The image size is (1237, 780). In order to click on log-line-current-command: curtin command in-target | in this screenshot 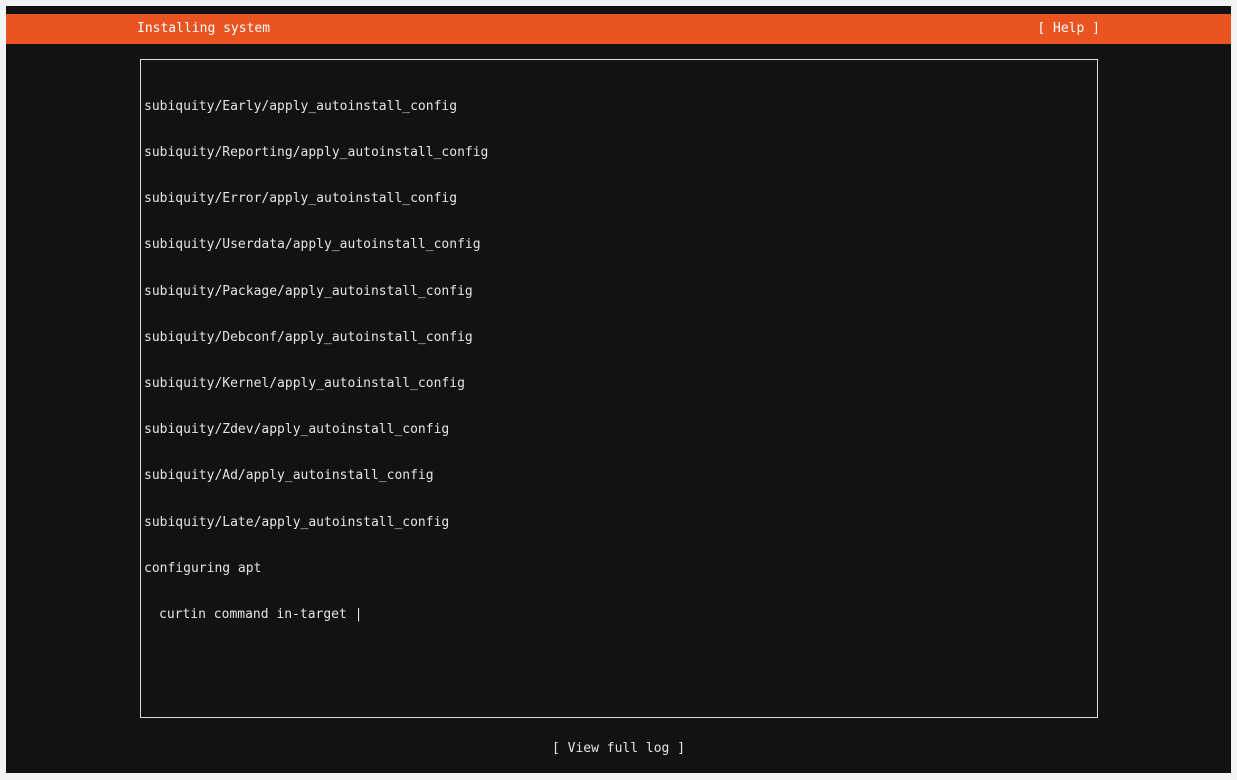, I will do `click(261, 615)`.